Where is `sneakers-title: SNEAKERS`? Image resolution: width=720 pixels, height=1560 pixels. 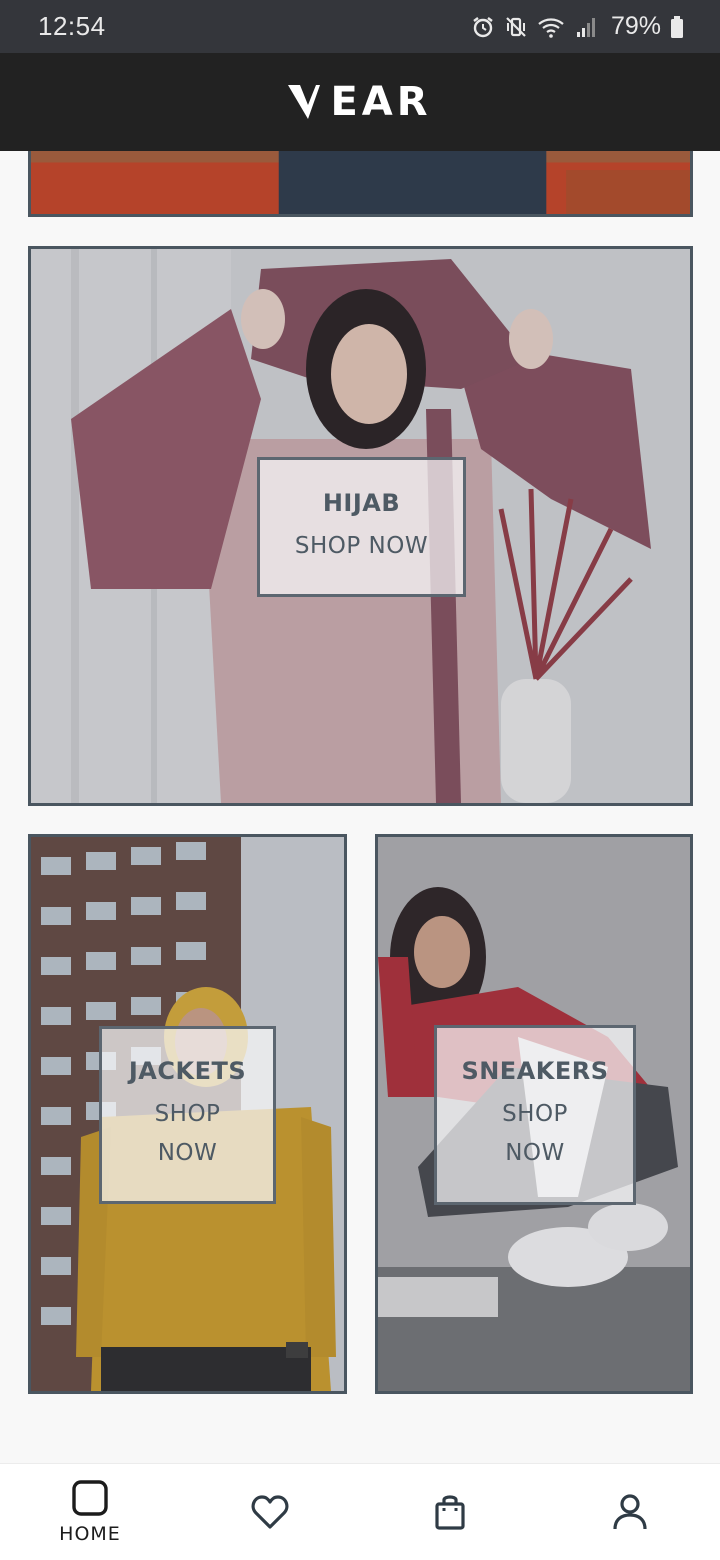
sneakers-title: SNEAKERS is located at coordinates (535, 1071).